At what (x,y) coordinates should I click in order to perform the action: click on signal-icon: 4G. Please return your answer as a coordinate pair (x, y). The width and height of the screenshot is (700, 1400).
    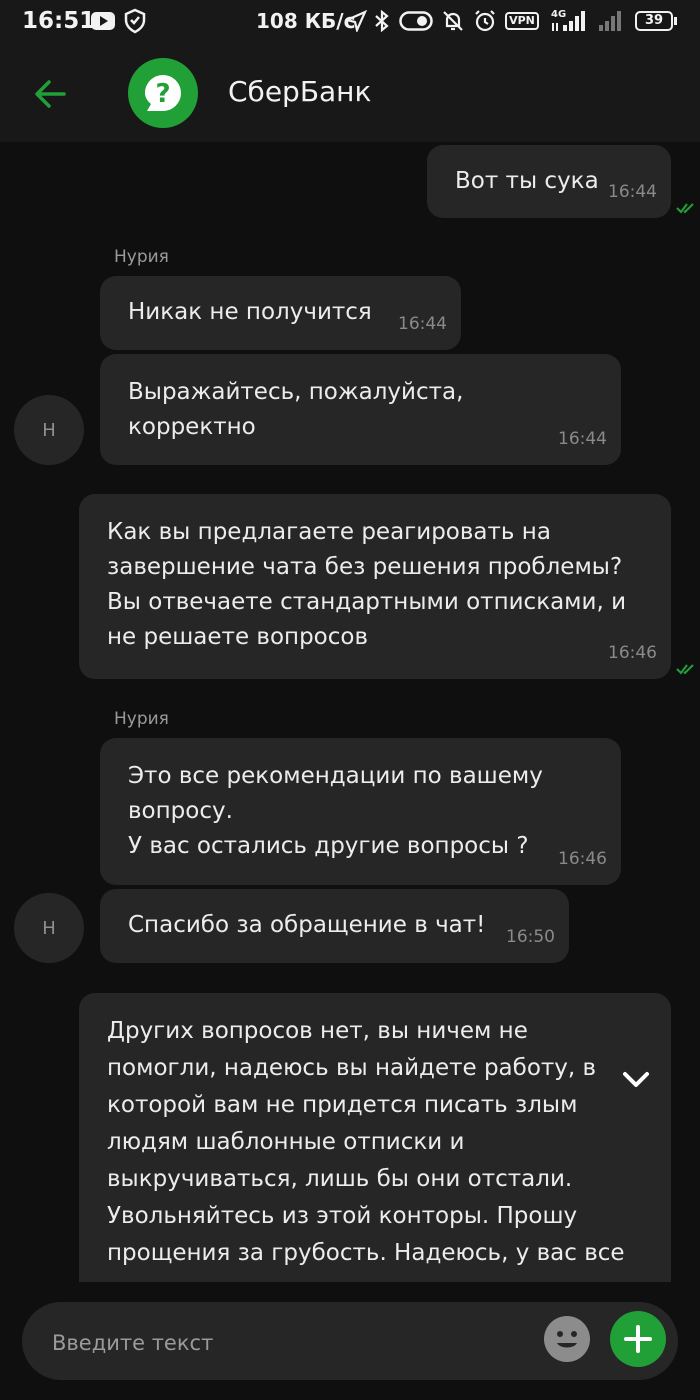
    Looking at the image, I should click on (568, 21).